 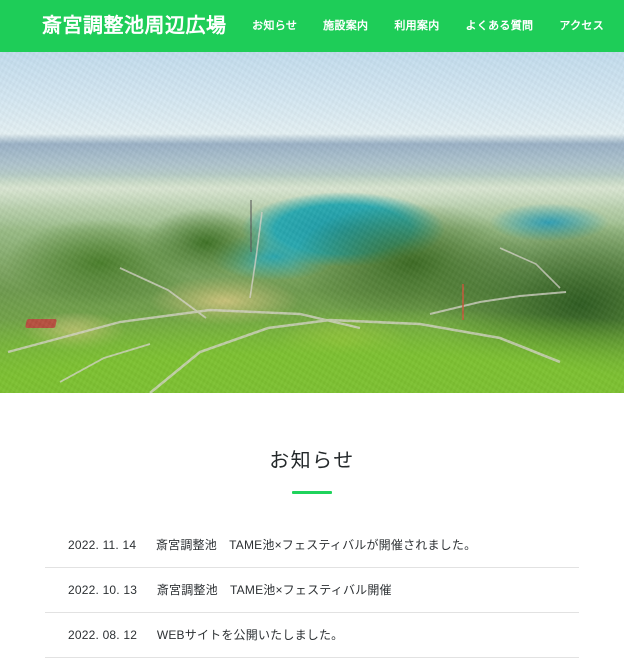 What do you see at coordinates (274, 26) in the screenshot?
I see `nav-item-news: お知らせ` at bounding box center [274, 26].